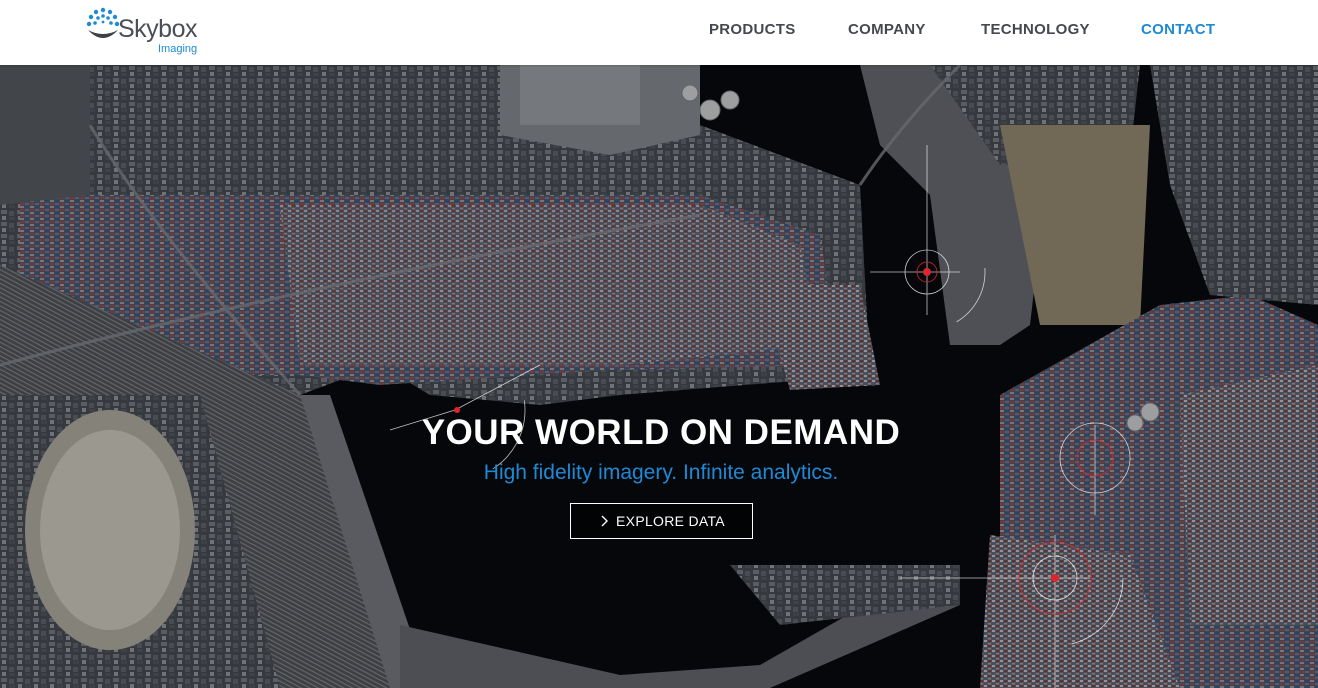 The height and width of the screenshot is (688, 1318). Describe the element at coordinates (103, 22) in the screenshot. I see `skybox-logo-icon` at that location.